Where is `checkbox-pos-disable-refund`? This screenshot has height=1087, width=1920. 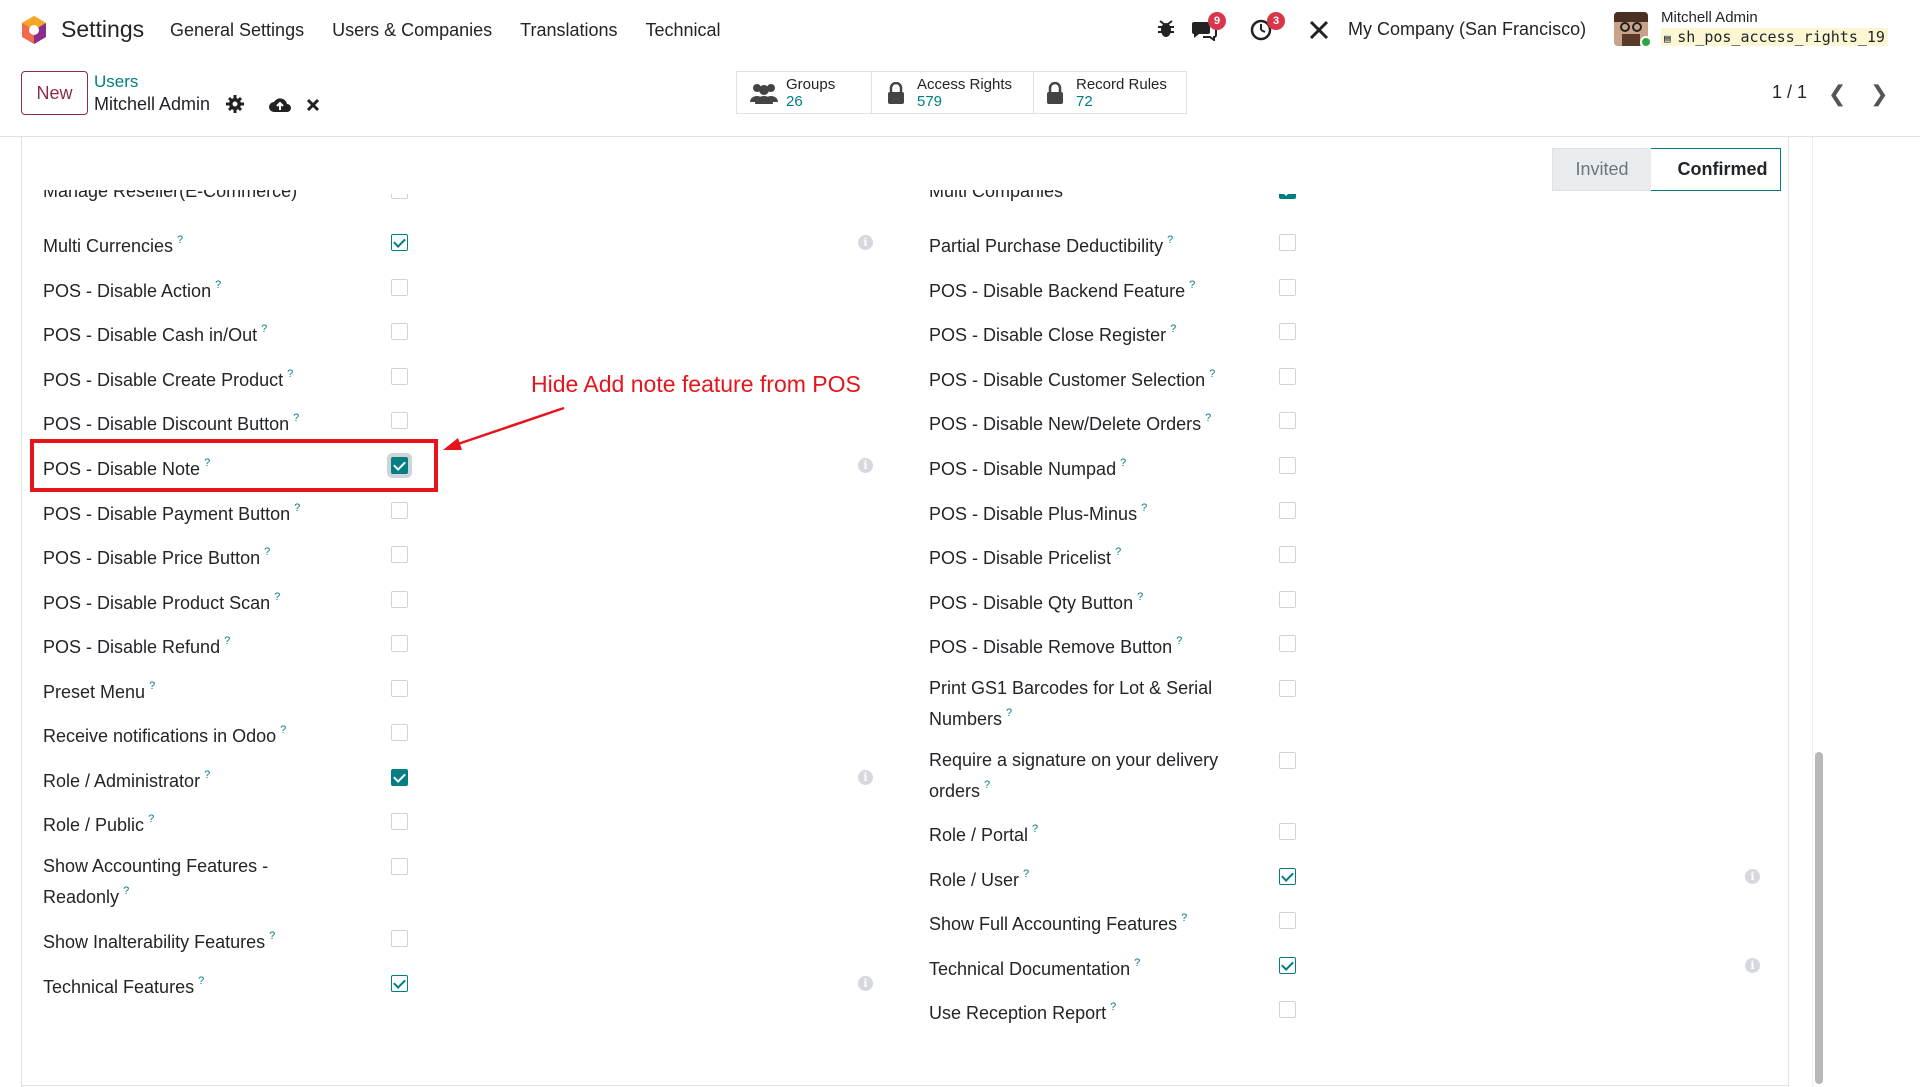
checkbox-pos-disable-refund is located at coordinates (399, 643).